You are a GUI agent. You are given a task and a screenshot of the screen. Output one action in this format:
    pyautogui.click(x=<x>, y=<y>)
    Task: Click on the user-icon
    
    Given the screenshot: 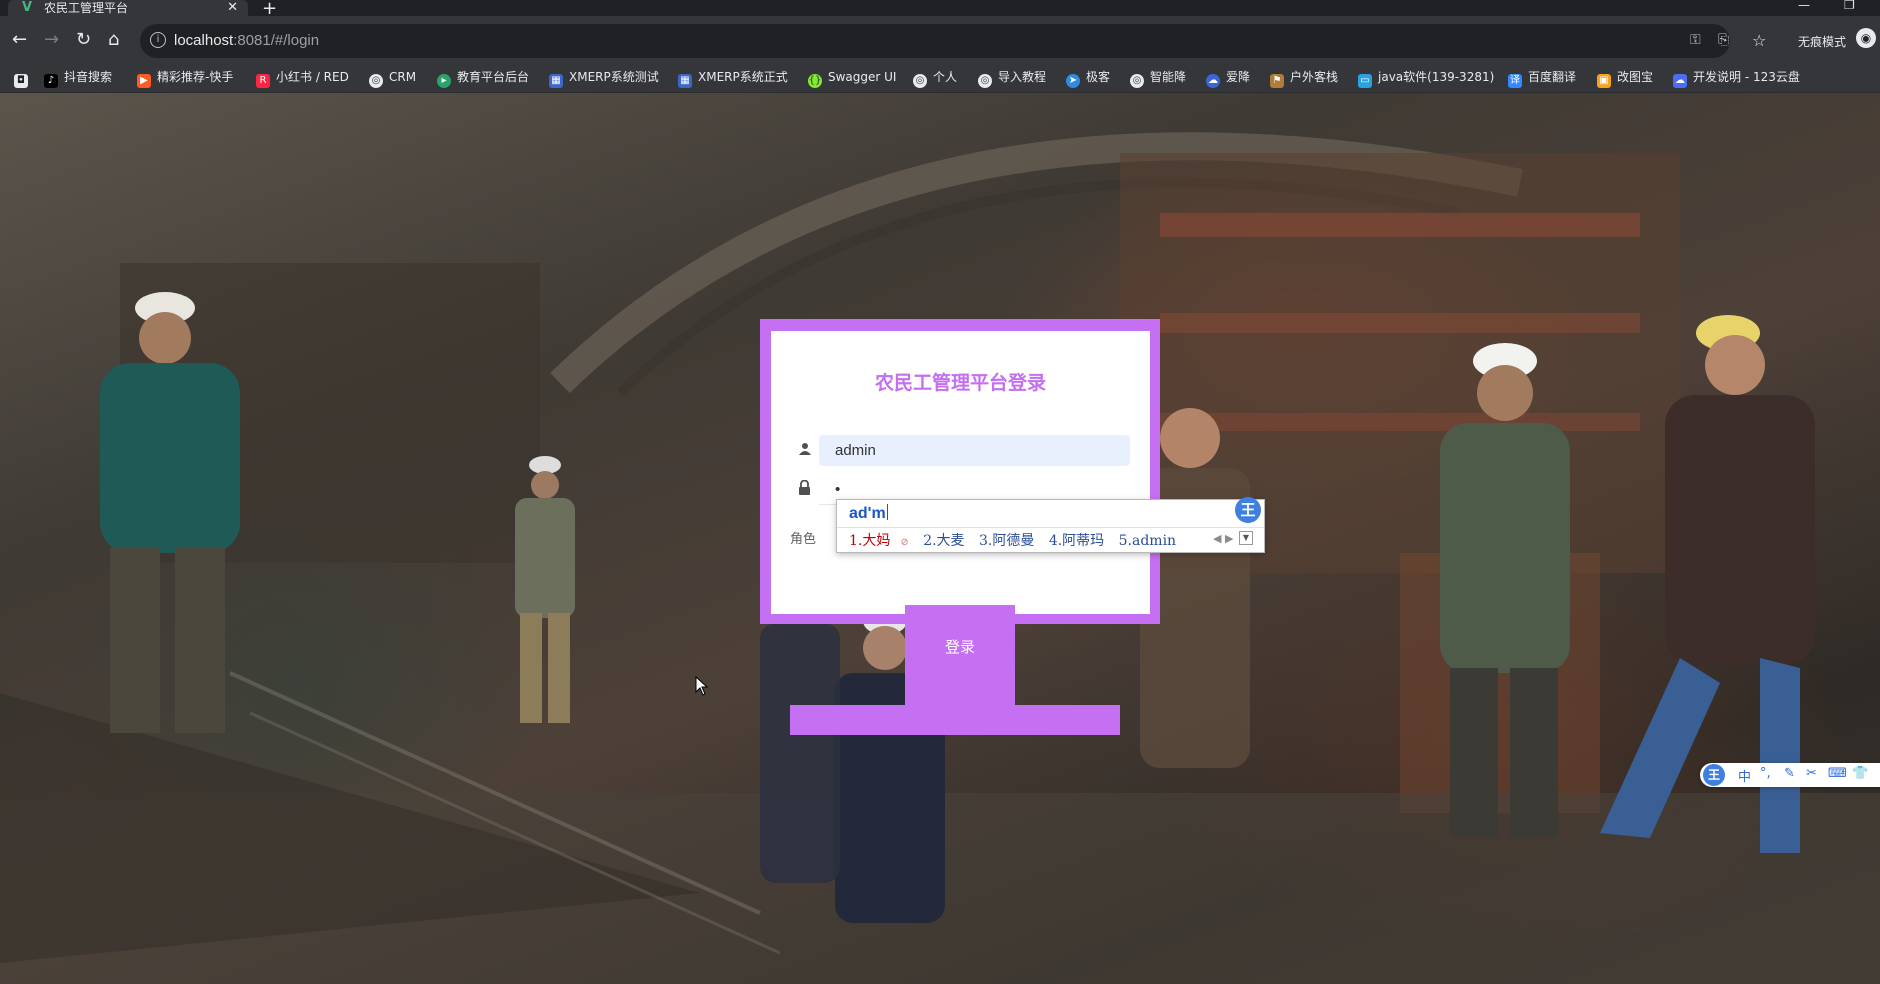 What is the action you would take?
    pyautogui.click(x=805, y=451)
    